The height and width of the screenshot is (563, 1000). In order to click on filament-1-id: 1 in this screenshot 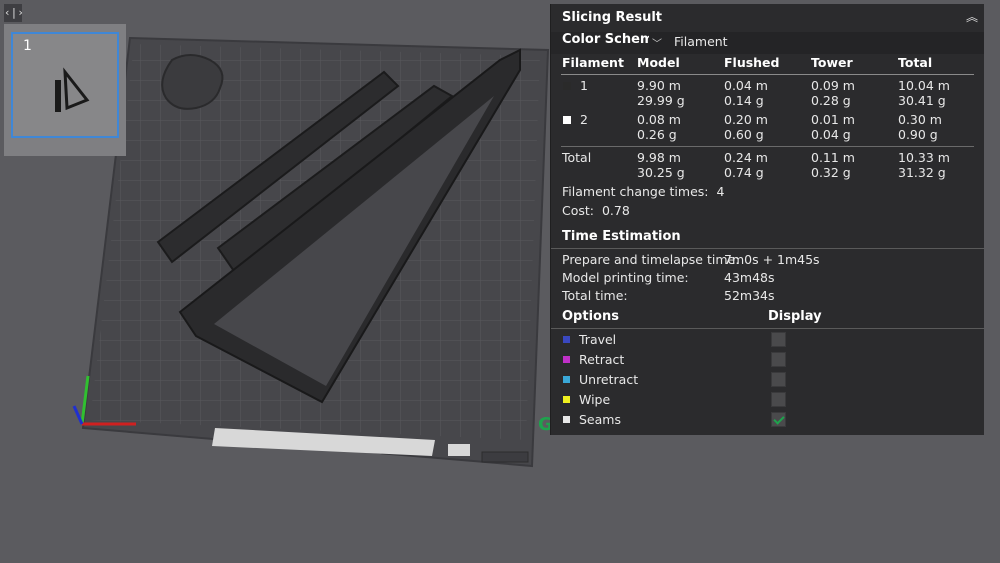, I will do `click(584, 85)`.